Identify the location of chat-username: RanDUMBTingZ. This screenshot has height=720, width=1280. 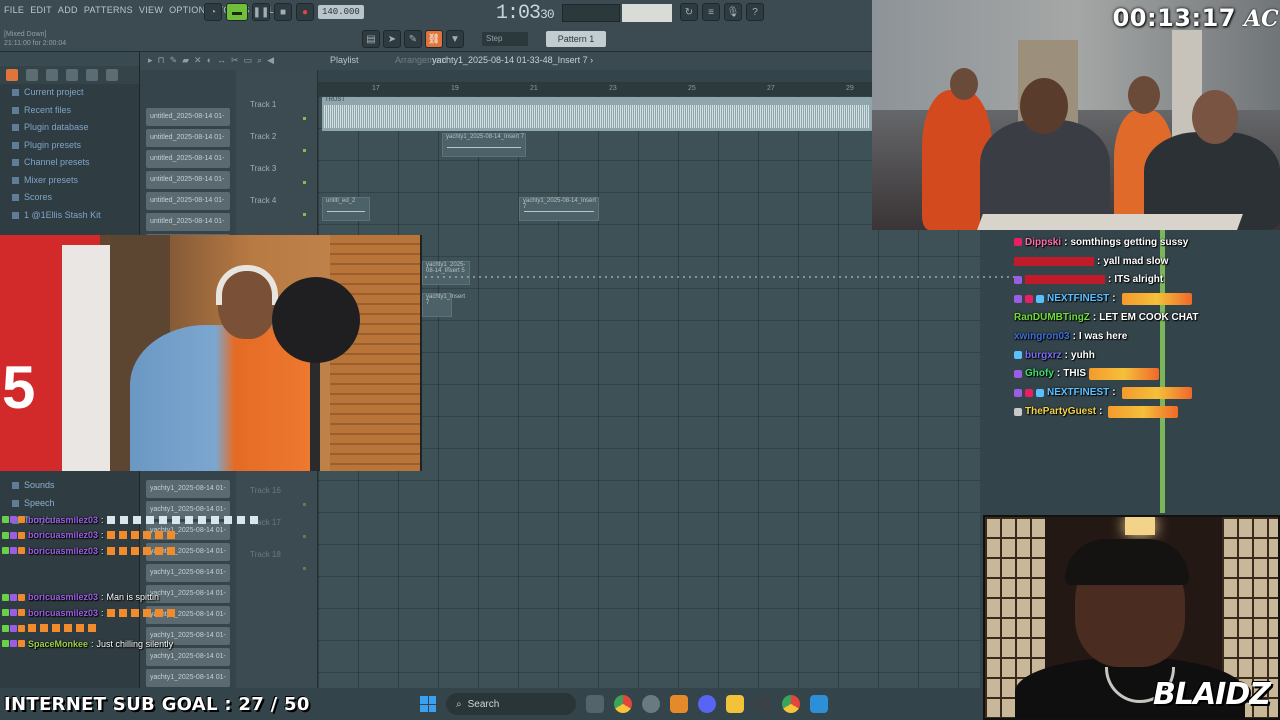
(1052, 317).